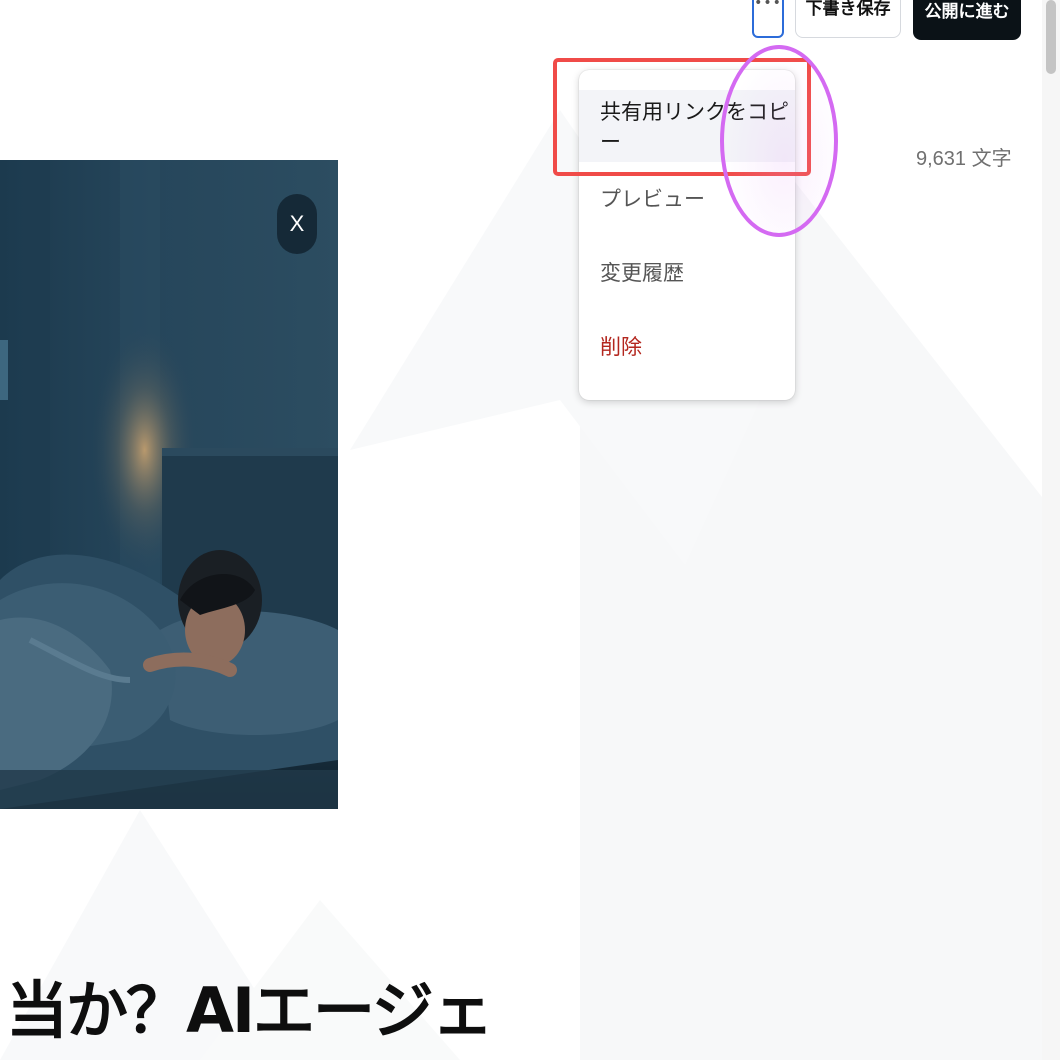 The width and height of the screenshot is (1060, 1060). I want to click on publish-button: 公開に進む, so click(967, 20).